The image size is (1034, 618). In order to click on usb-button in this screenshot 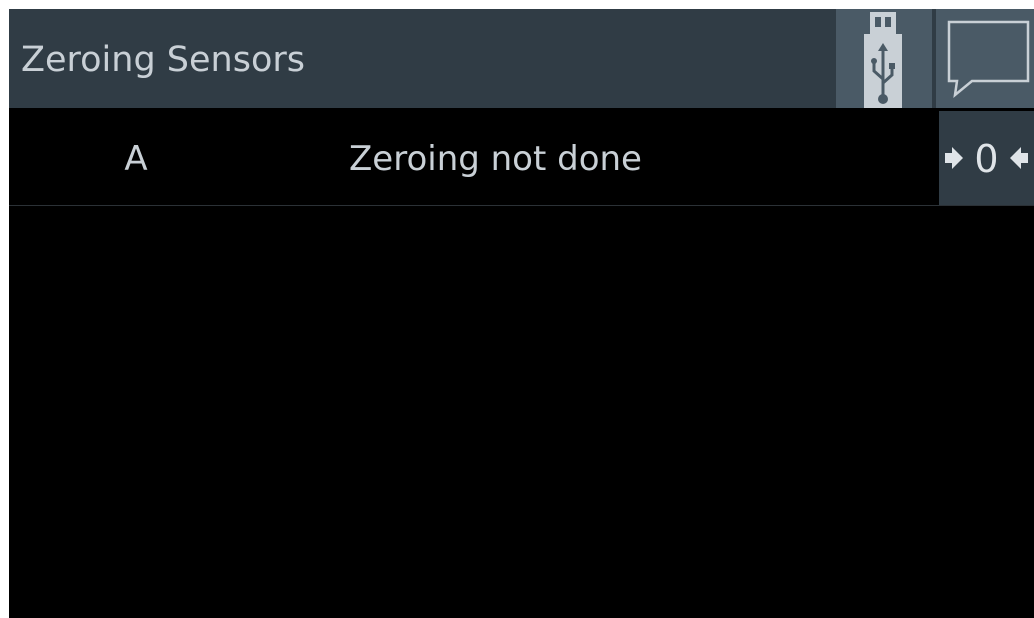, I will do `click(884, 58)`.